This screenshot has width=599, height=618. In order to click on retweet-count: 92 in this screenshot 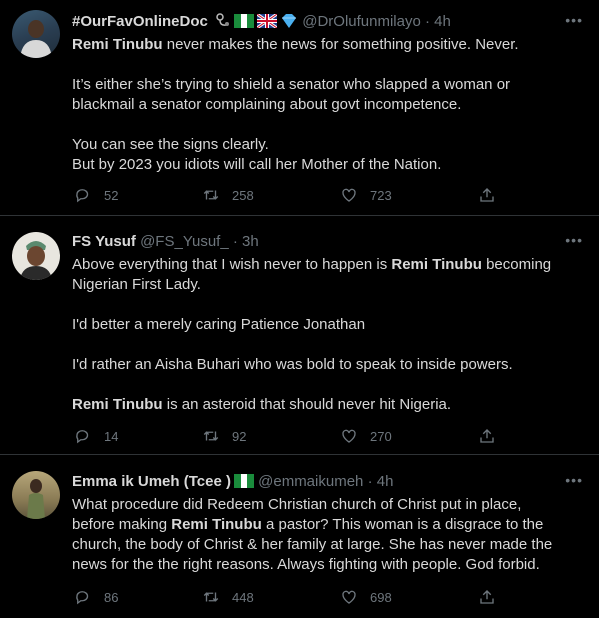, I will do `click(239, 436)`.